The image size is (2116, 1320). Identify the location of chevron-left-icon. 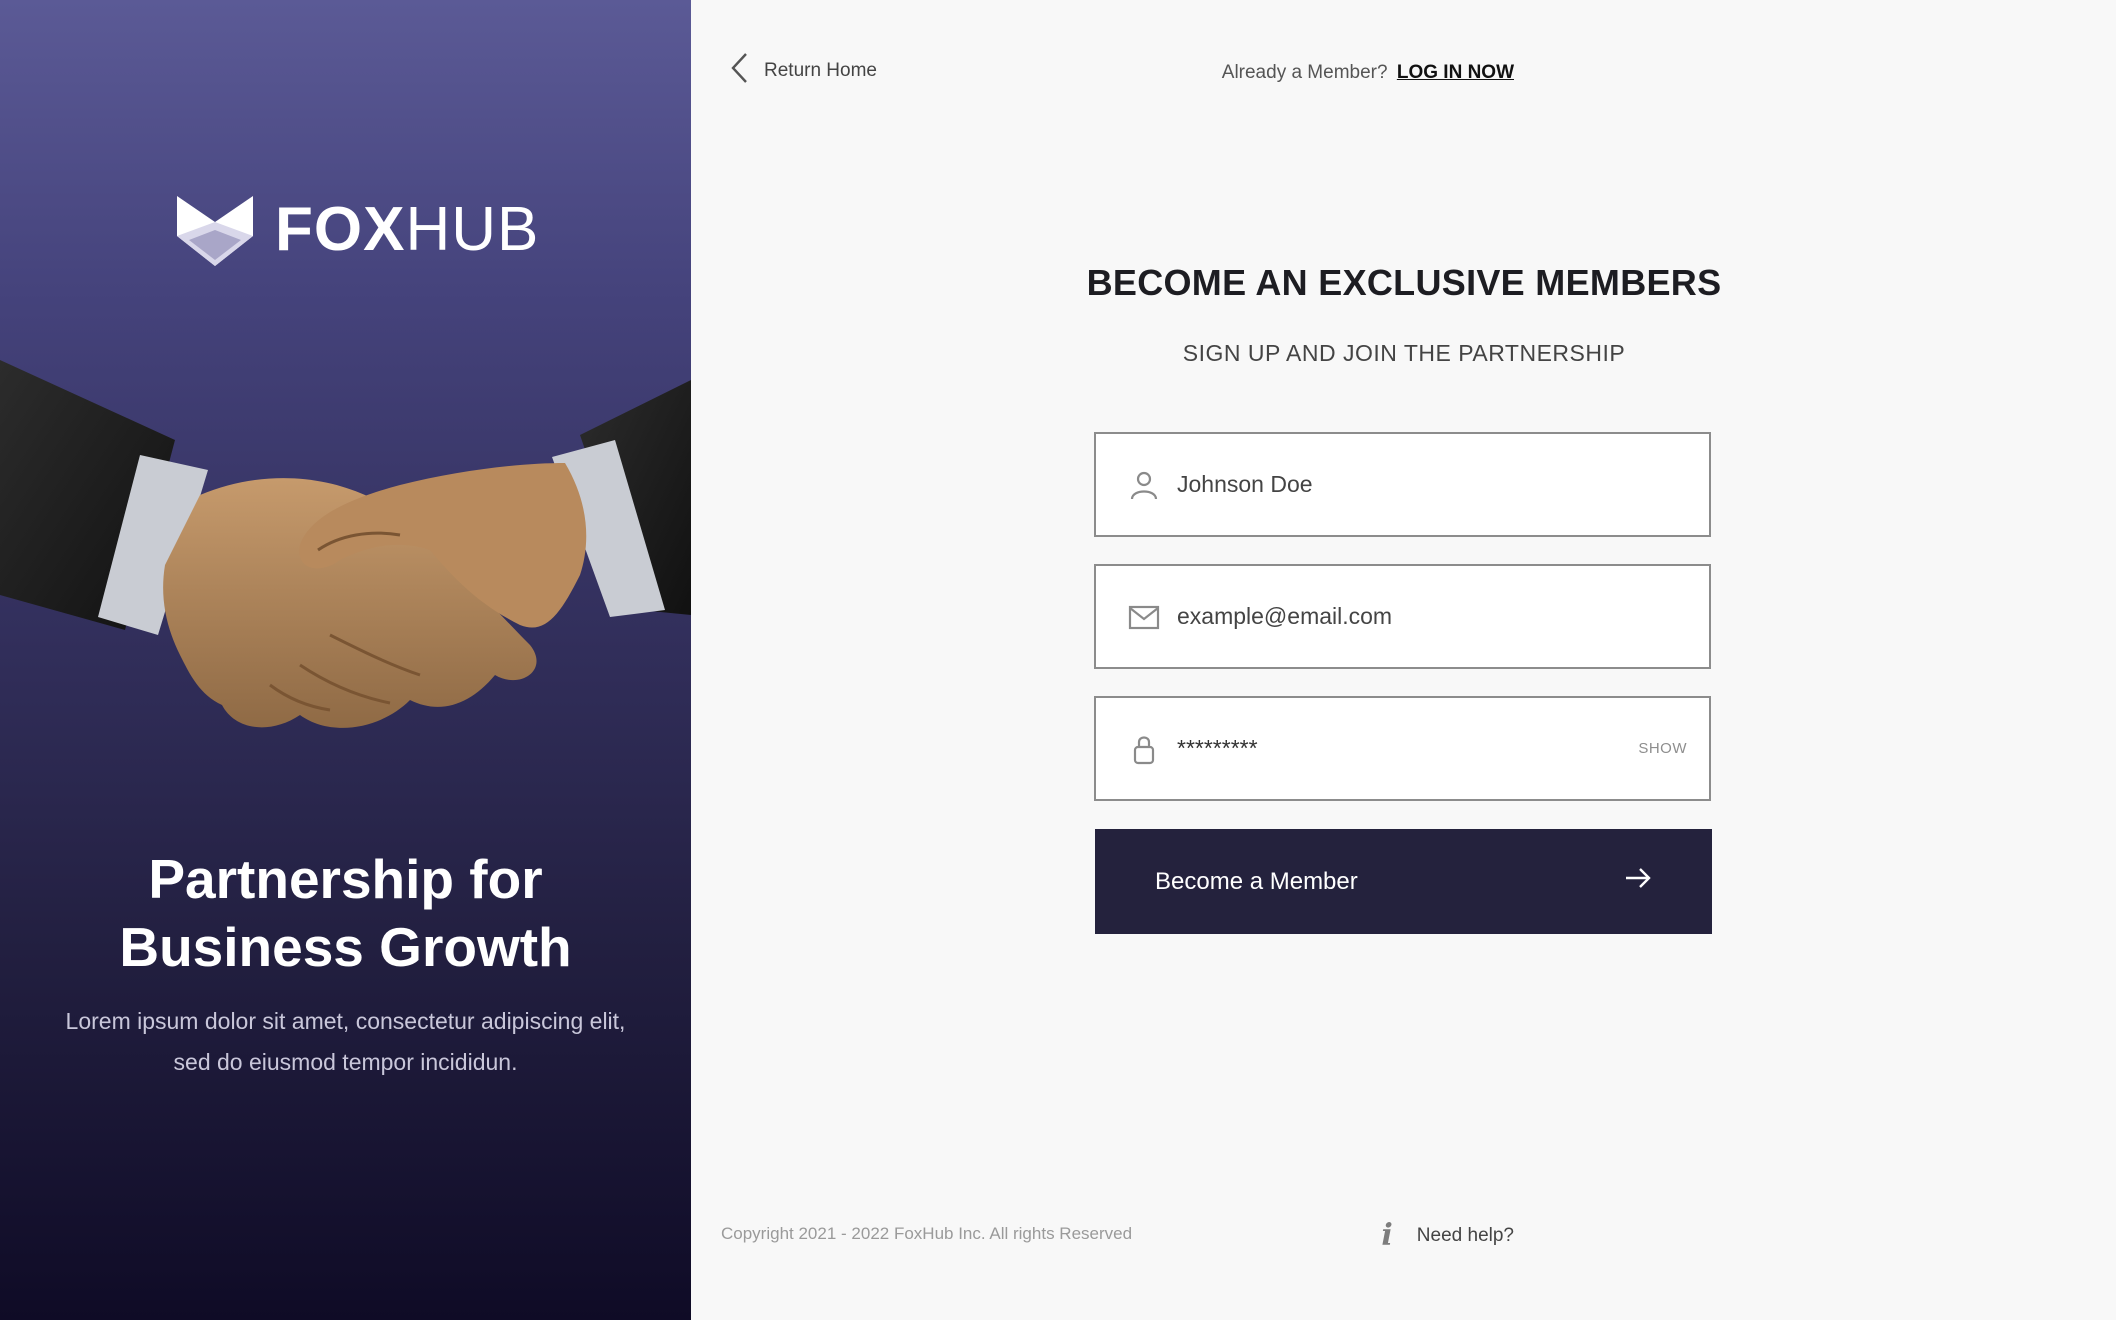
(747, 71).